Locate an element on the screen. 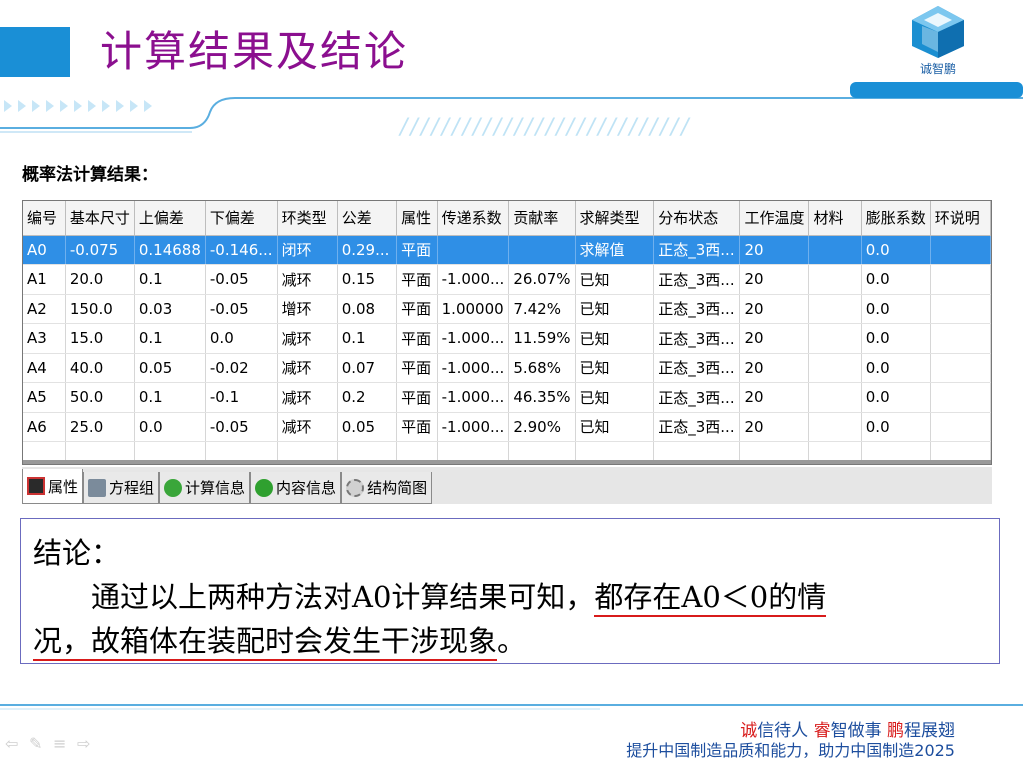  table-cell: 7.42% is located at coordinates (542, 309).